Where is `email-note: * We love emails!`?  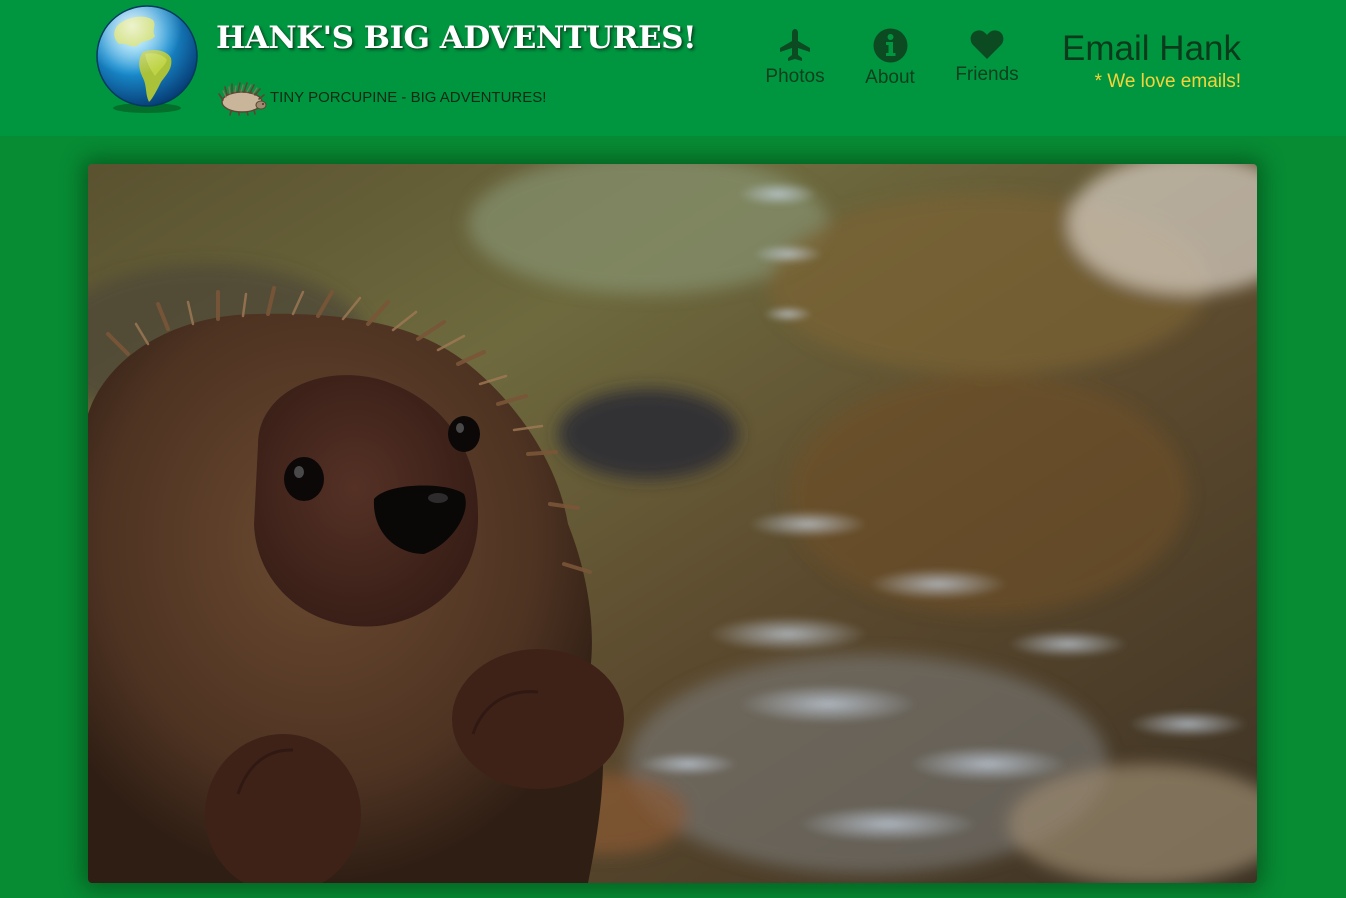
email-note: * We love emails! is located at coordinates (1167, 81).